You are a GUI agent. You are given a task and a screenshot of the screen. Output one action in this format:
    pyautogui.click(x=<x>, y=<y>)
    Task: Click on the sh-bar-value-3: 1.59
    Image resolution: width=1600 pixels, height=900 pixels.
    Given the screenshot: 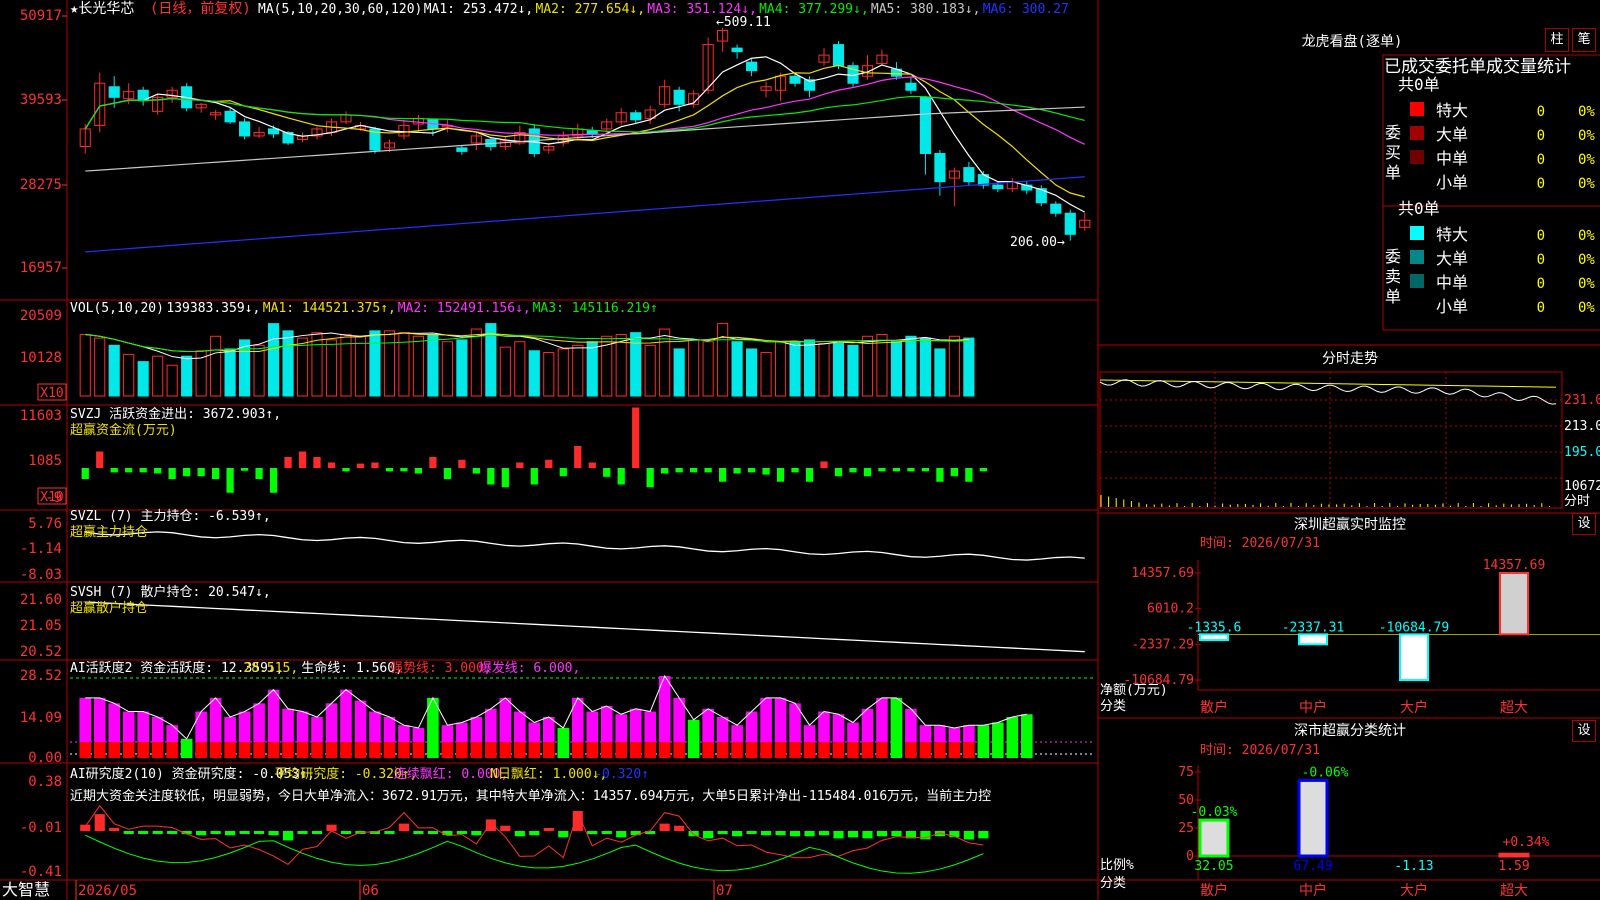 What is the action you would take?
    pyautogui.click(x=1513, y=866)
    